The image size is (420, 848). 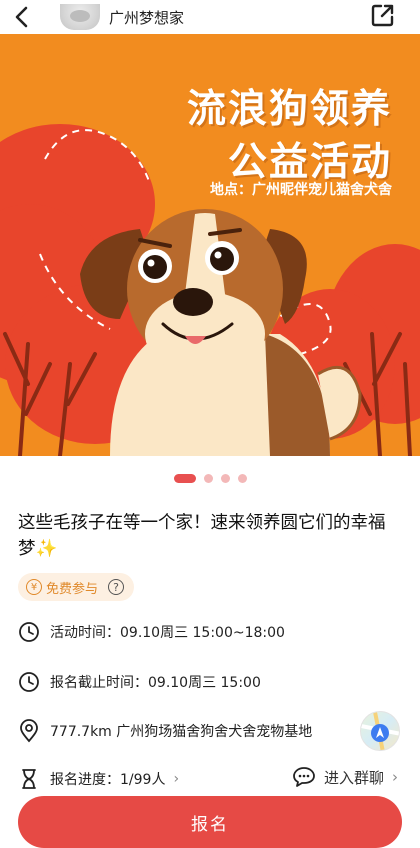 I want to click on group-chat-label: 进入群聊, so click(x=353, y=777).